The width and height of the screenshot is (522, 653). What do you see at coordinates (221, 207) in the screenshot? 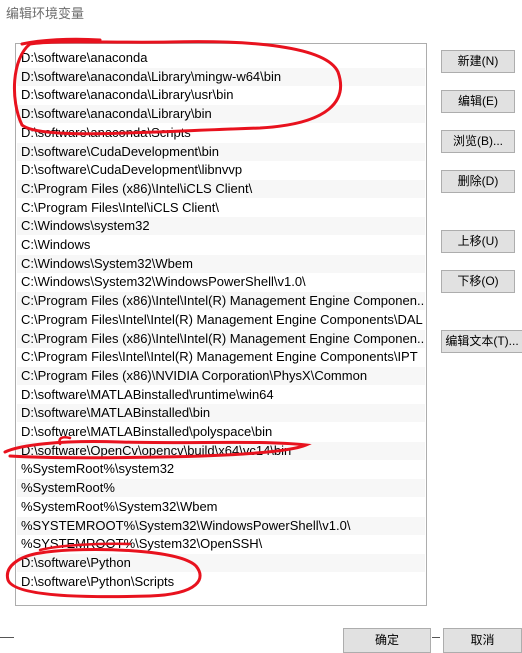
I see `list-item: C:\Program Files\Intel\iCLS Client\` at bounding box center [221, 207].